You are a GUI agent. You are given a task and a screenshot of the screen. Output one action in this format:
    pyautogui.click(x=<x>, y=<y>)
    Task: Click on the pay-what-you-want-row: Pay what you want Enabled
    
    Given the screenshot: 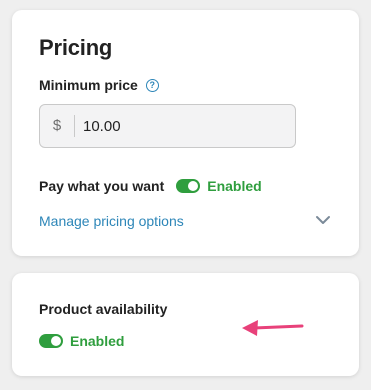 What is the action you would take?
    pyautogui.click(x=150, y=186)
    